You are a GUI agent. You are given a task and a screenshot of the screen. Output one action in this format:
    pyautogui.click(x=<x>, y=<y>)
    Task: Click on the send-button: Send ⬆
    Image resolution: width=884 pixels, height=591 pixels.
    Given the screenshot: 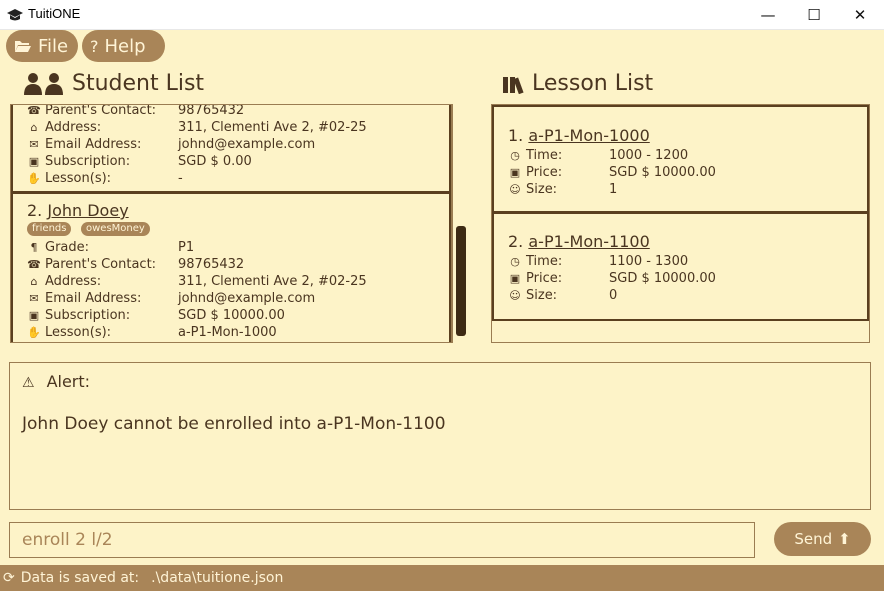 What is the action you would take?
    pyautogui.click(x=822, y=539)
    